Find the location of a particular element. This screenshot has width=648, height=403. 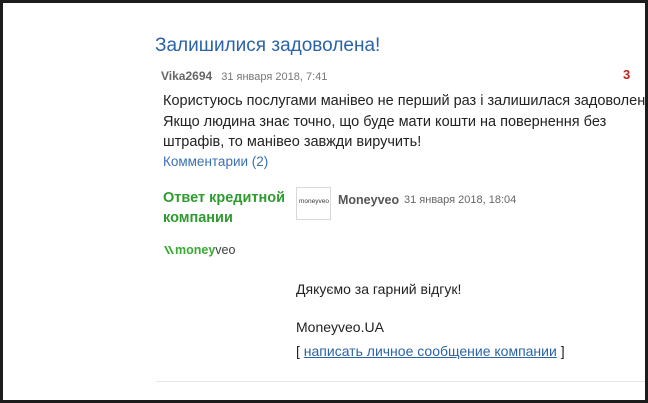

company-logo: moneyveo is located at coordinates (199, 250).